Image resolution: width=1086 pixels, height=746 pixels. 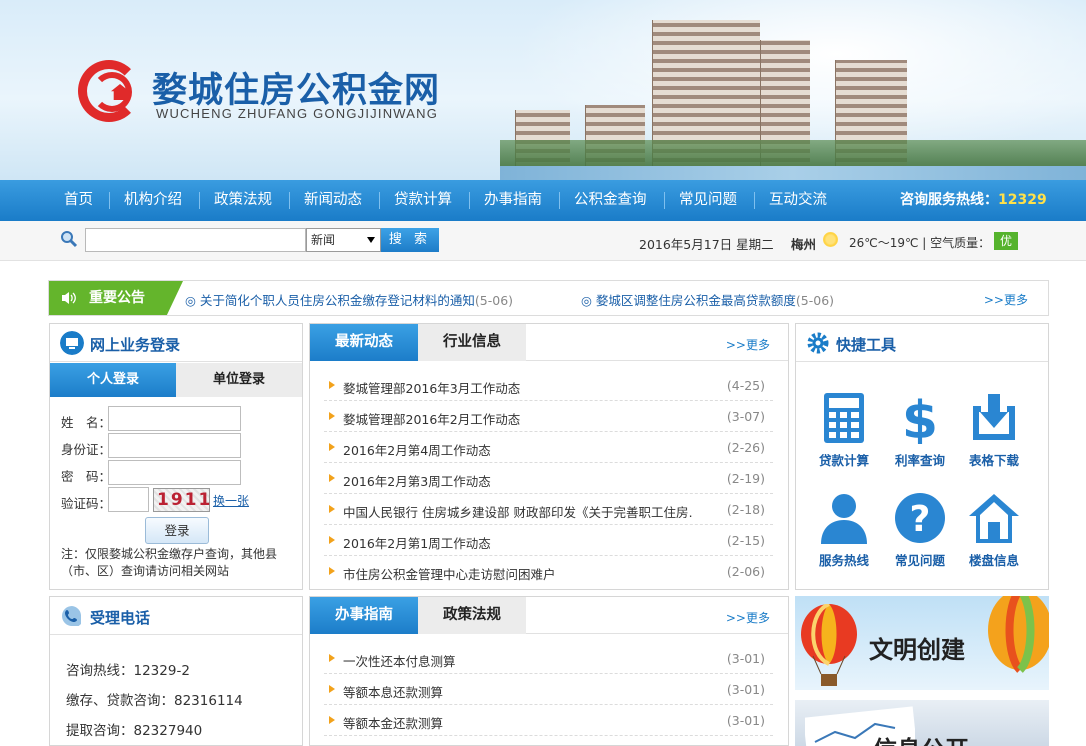 I want to click on tab-personal-login: 个人登录, so click(x=113, y=380).